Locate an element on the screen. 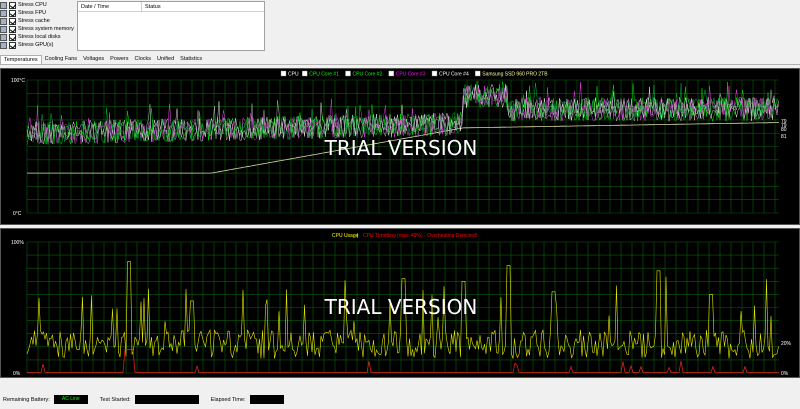  tab-powers: Powers is located at coordinates (119, 59).